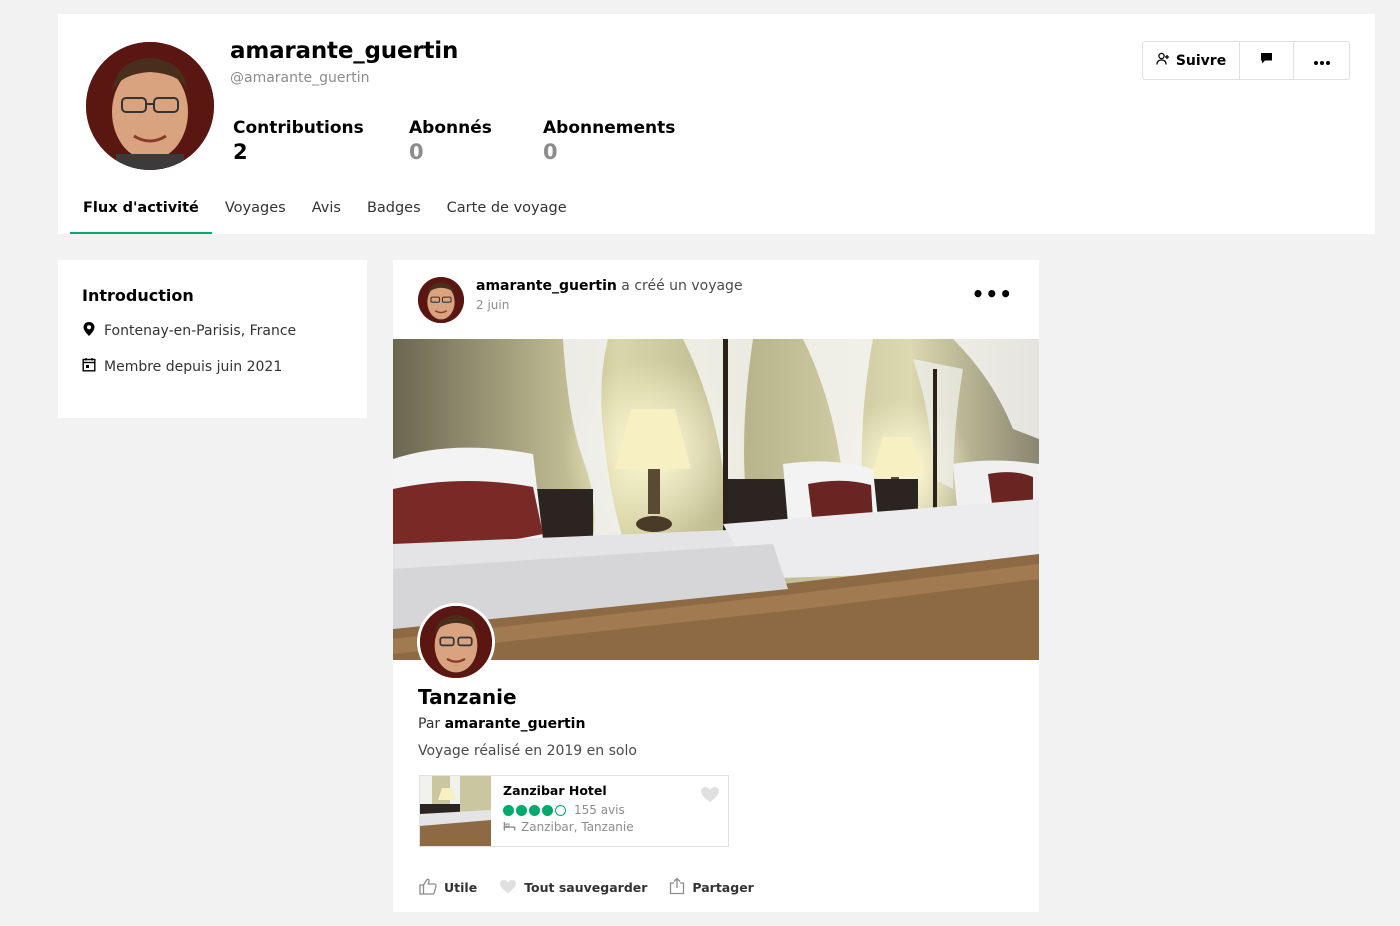 The height and width of the screenshot is (926, 1400). I want to click on intro-location-text: Fontenay-en-Parisis, France, so click(200, 331).